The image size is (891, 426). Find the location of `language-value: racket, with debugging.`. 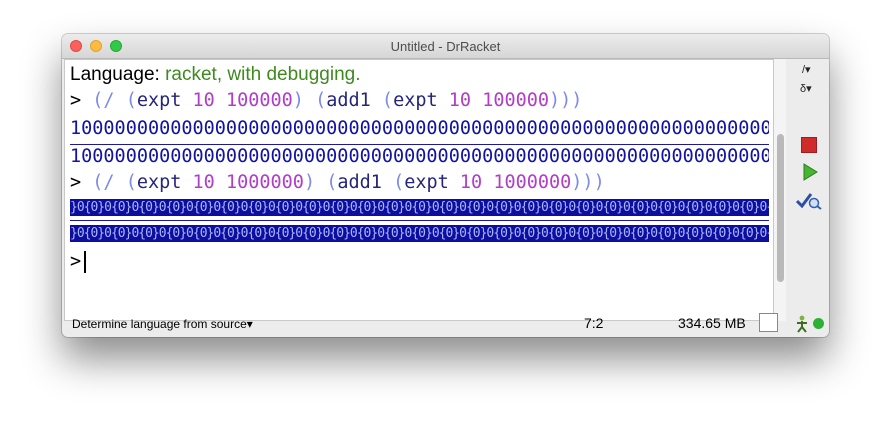

language-value: racket, with debugging. is located at coordinates (263, 74).